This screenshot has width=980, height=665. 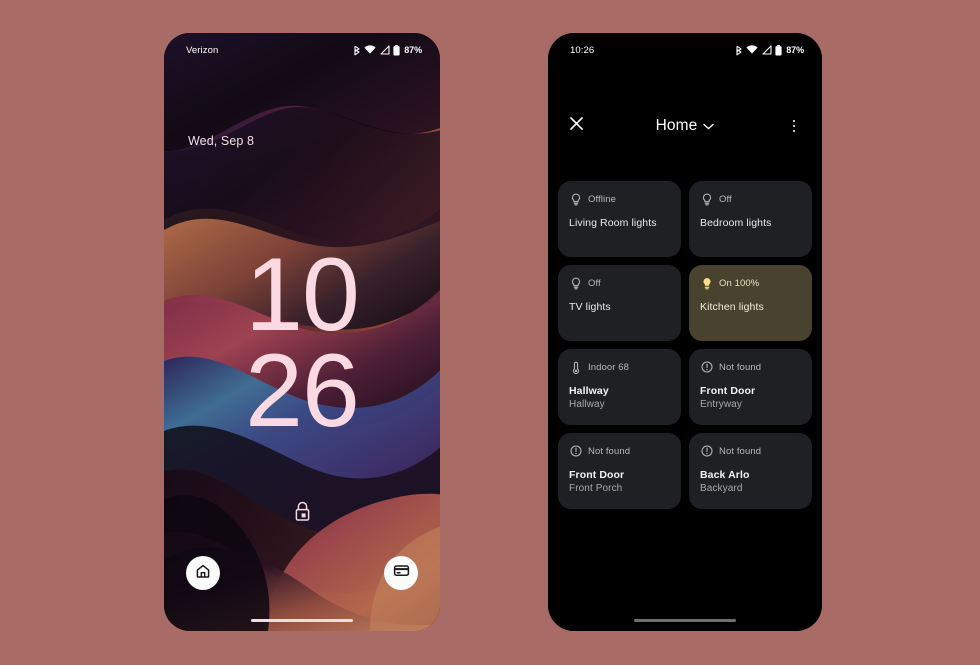 What do you see at coordinates (575, 367) in the screenshot?
I see `thermometer-icon` at bounding box center [575, 367].